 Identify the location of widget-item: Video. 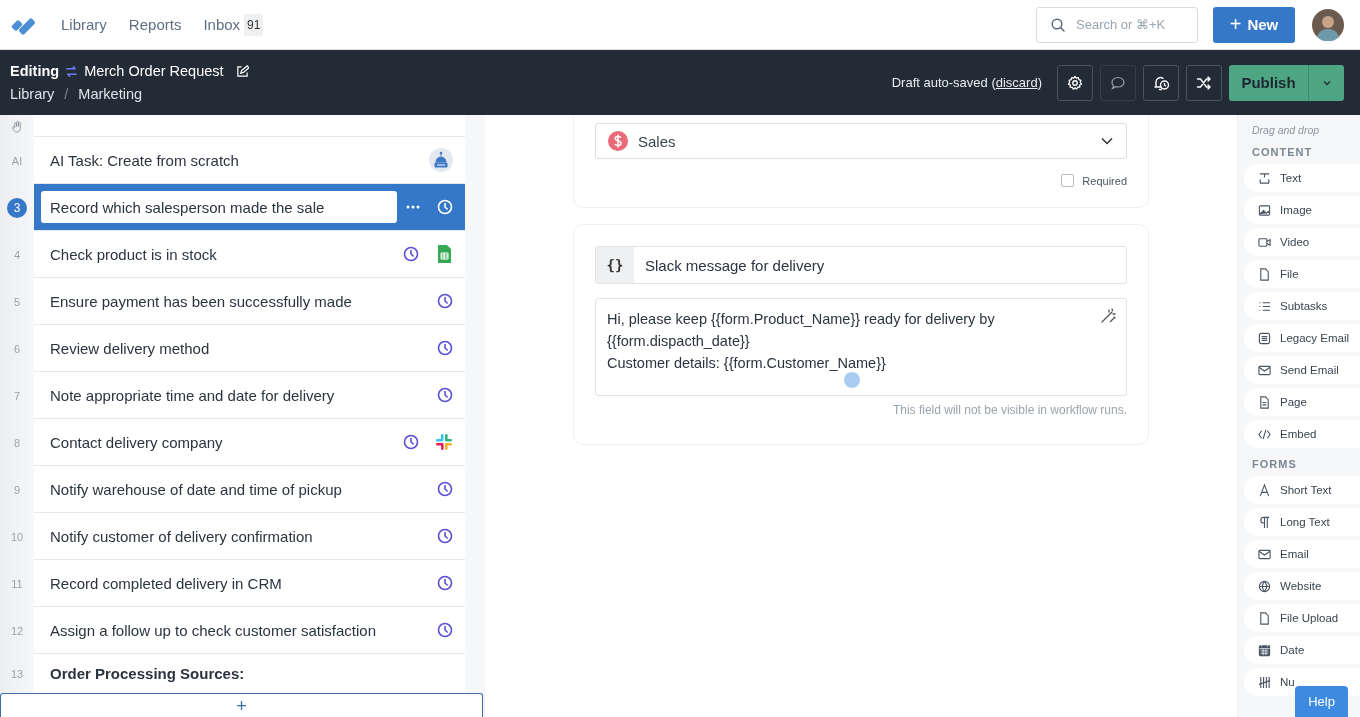
(1302, 242).